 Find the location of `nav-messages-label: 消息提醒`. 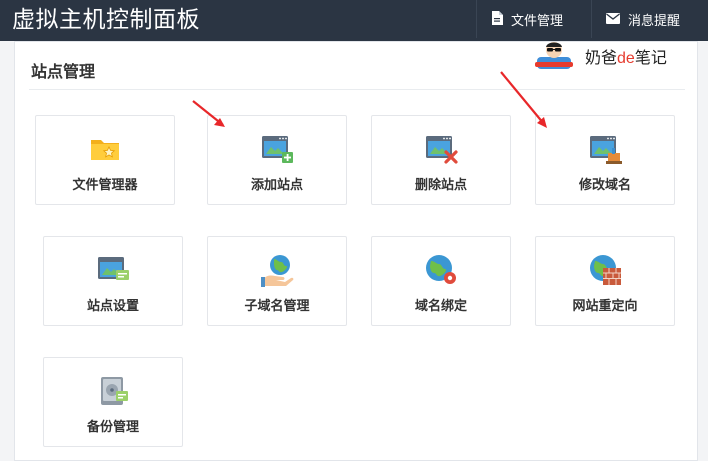

nav-messages-label: 消息提醒 is located at coordinates (654, 20).